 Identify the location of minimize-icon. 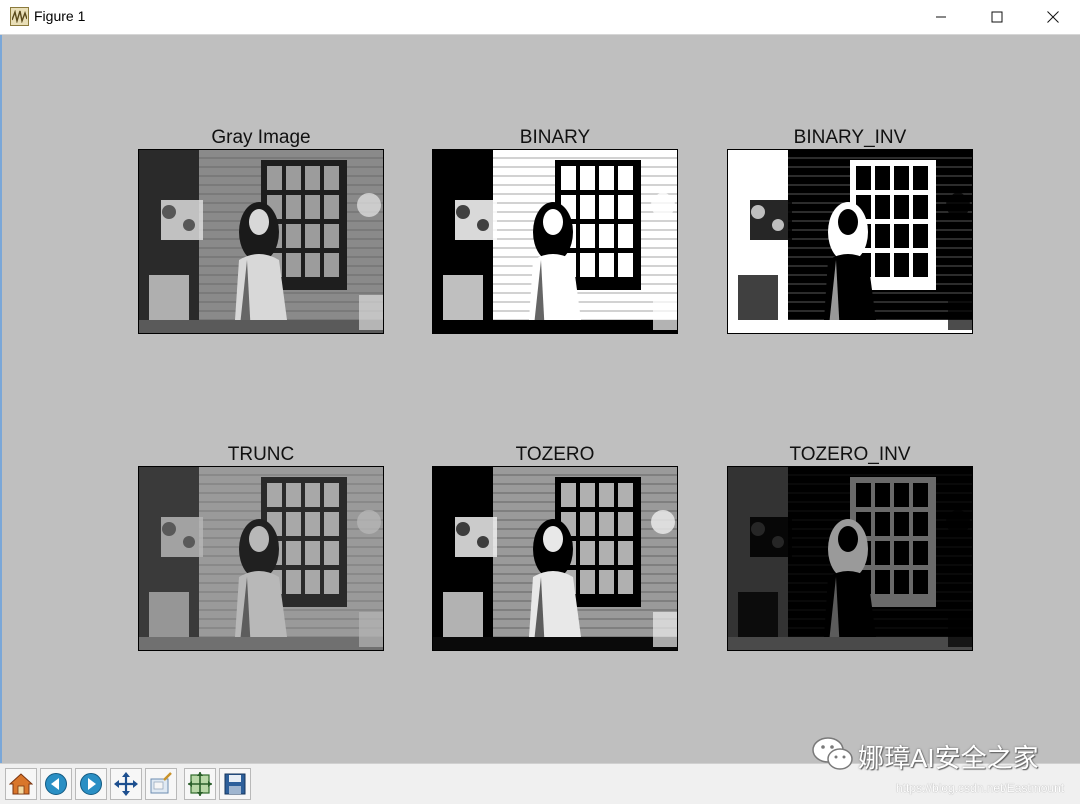
(941, 17).